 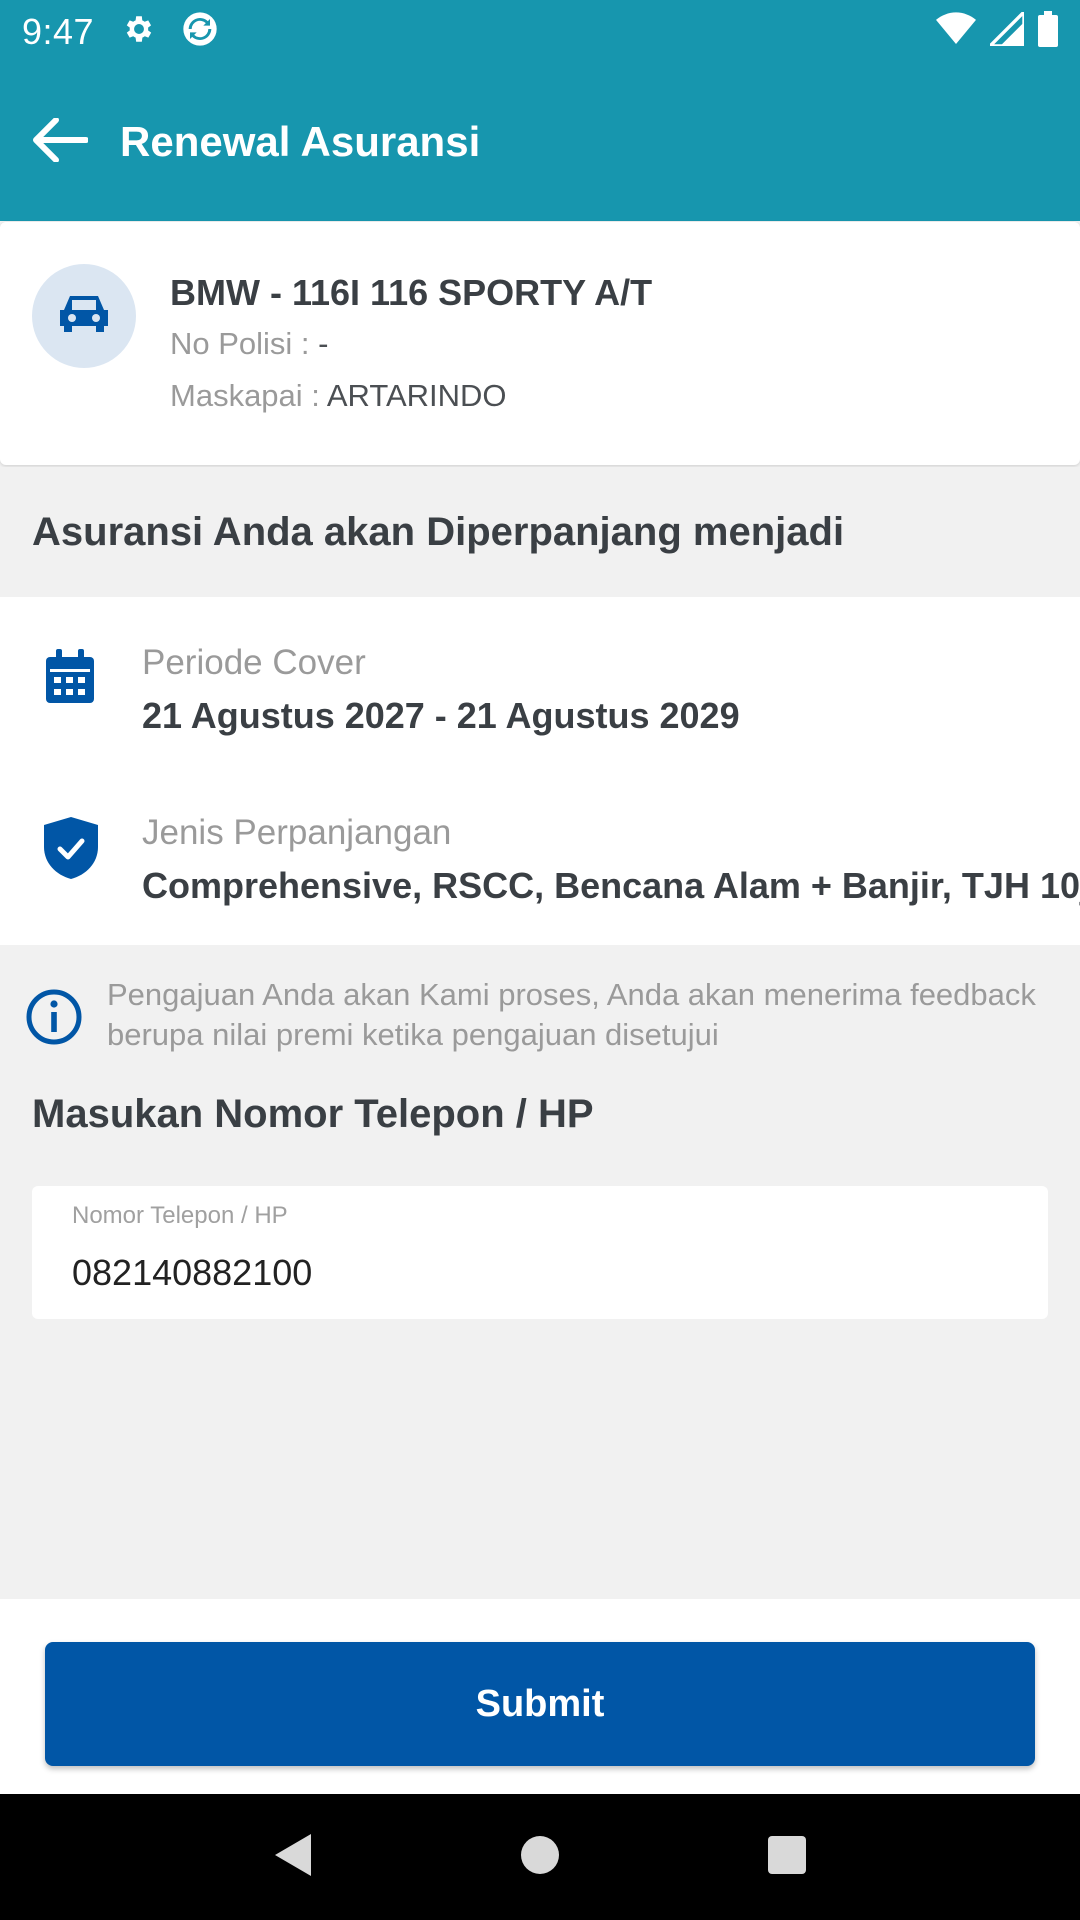 What do you see at coordinates (787, 1857) in the screenshot?
I see `recents-square-icon` at bounding box center [787, 1857].